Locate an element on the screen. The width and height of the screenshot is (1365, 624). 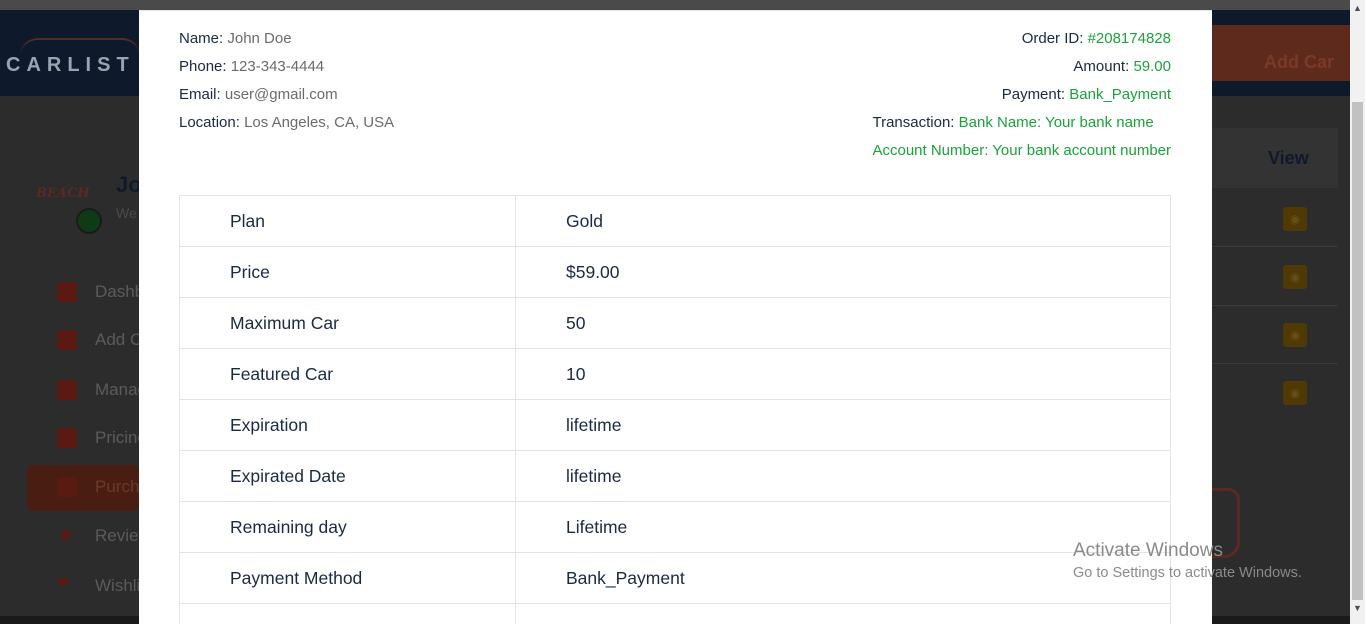
amount-line: Amount: 59.00 is located at coordinates (1021, 70).